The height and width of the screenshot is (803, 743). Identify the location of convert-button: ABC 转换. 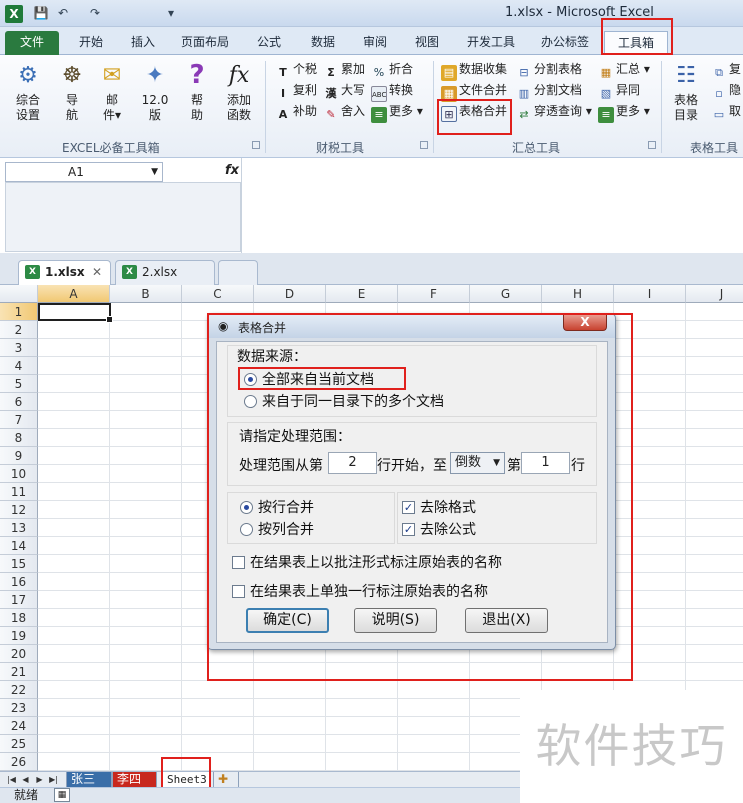
(392, 91).